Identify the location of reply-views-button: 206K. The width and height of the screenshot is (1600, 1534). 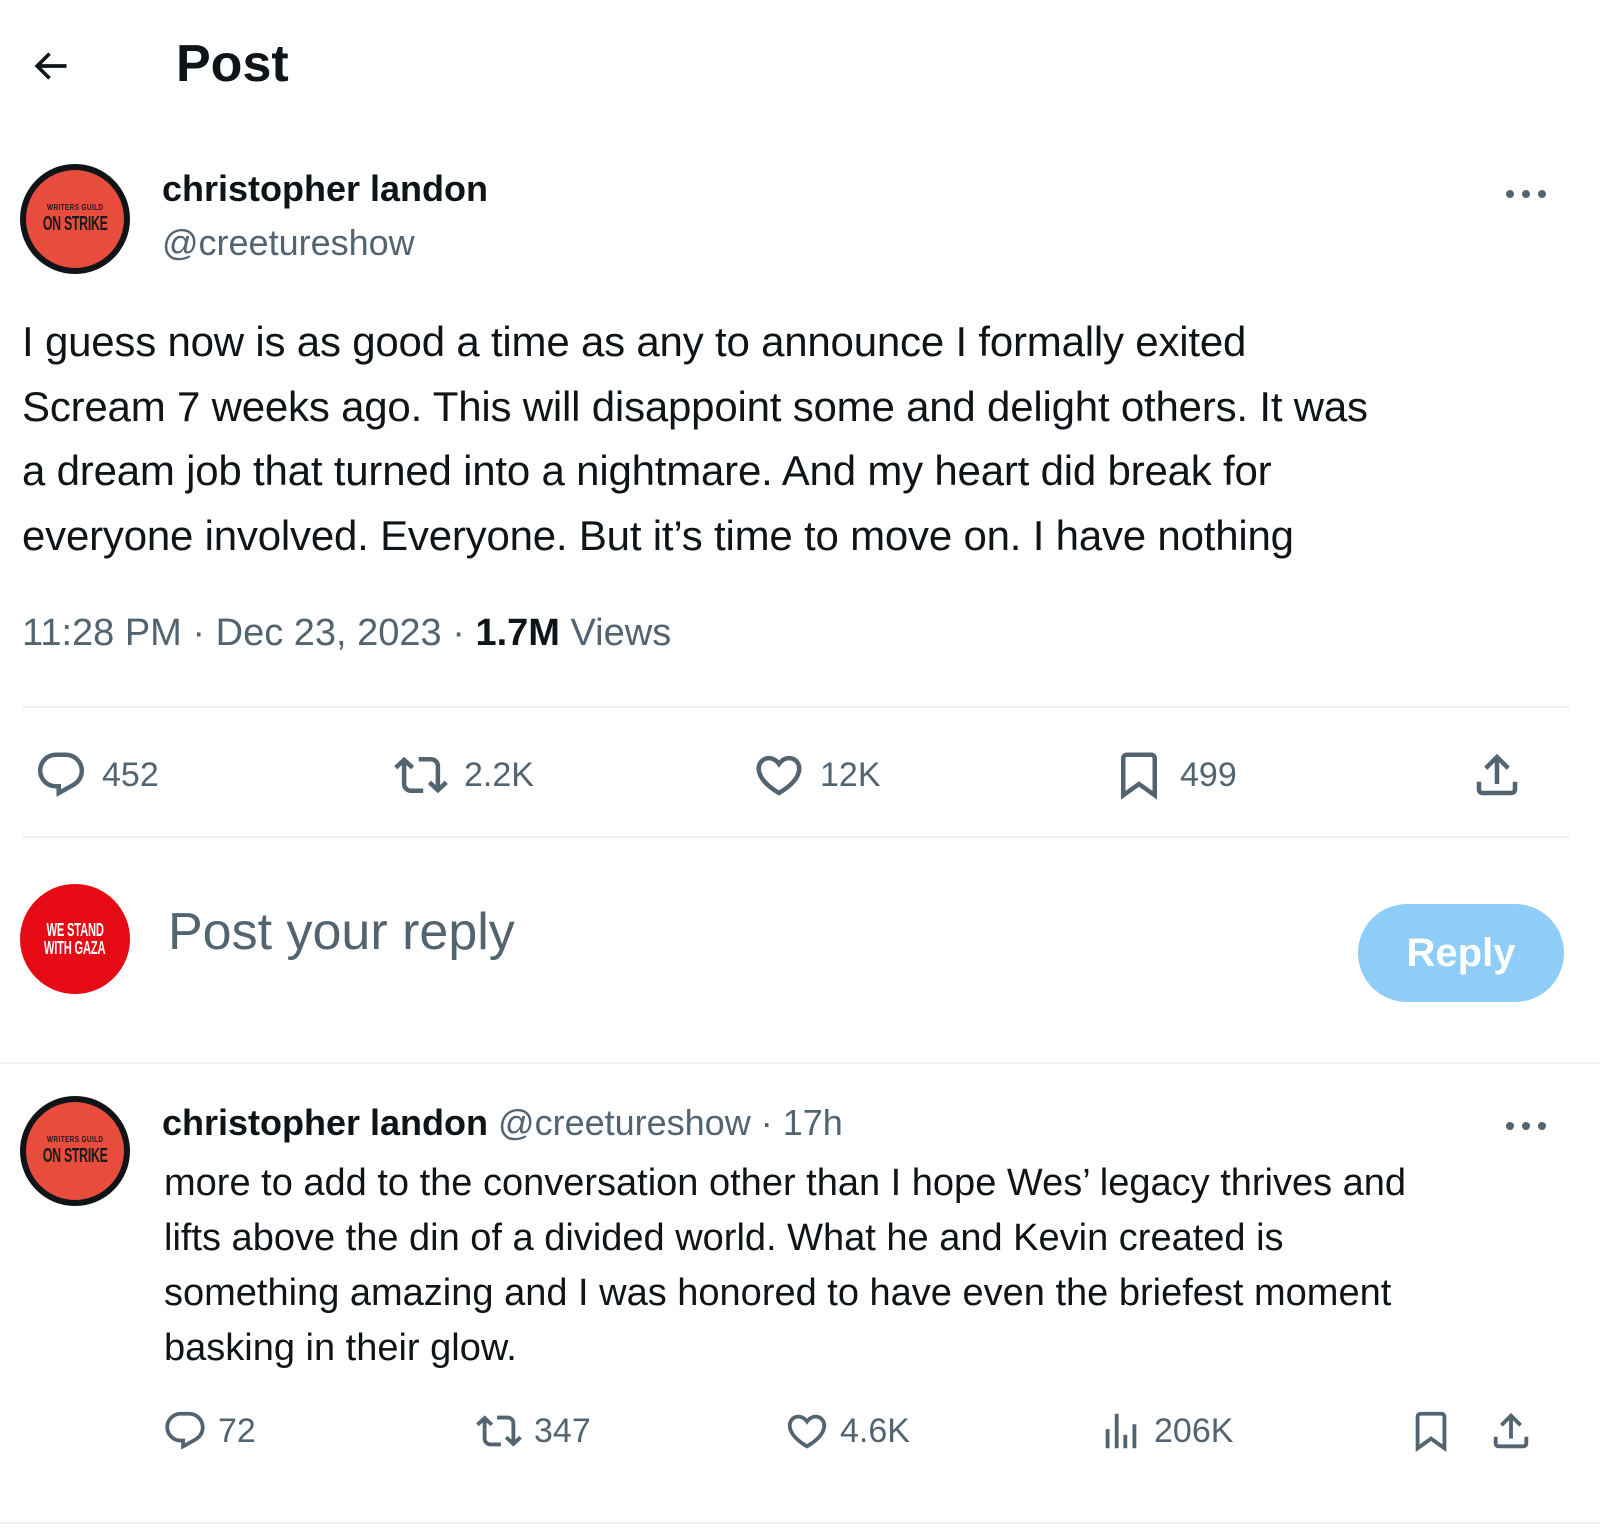
(1165, 1431).